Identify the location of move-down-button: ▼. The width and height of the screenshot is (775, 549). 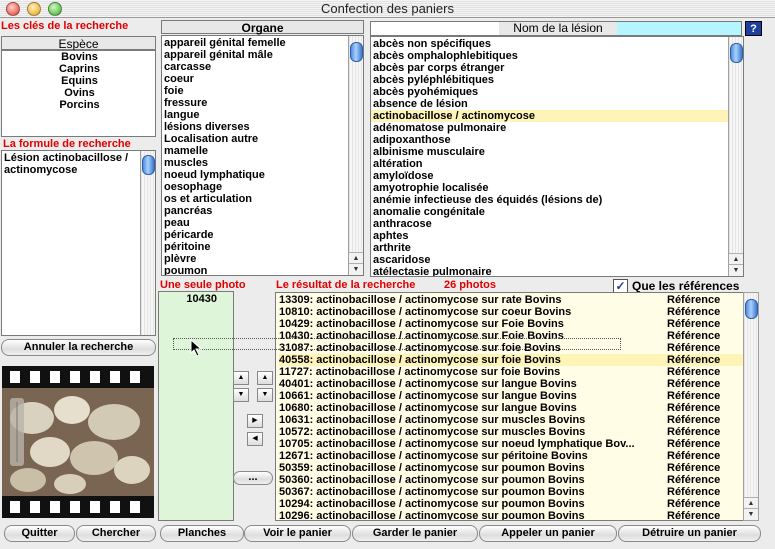
(241, 395).